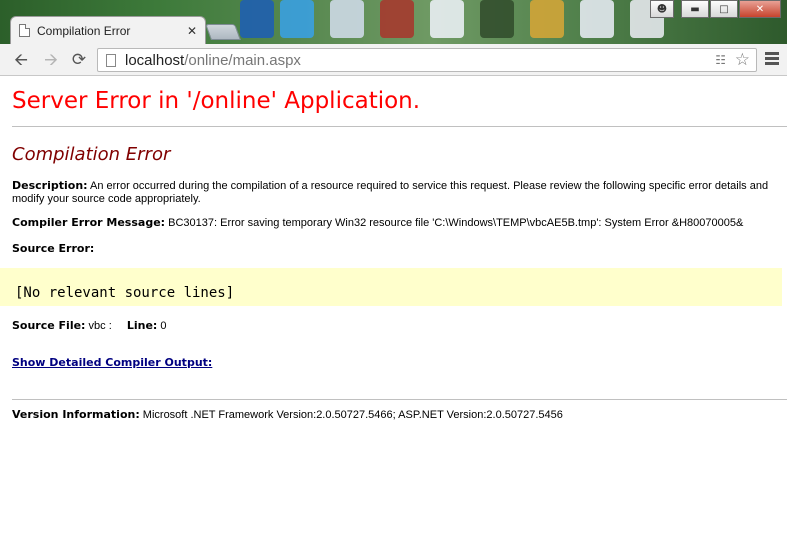  What do you see at coordinates (50, 185) in the screenshot?
I see `description-label: Description:` at bounding box center [50, 185].